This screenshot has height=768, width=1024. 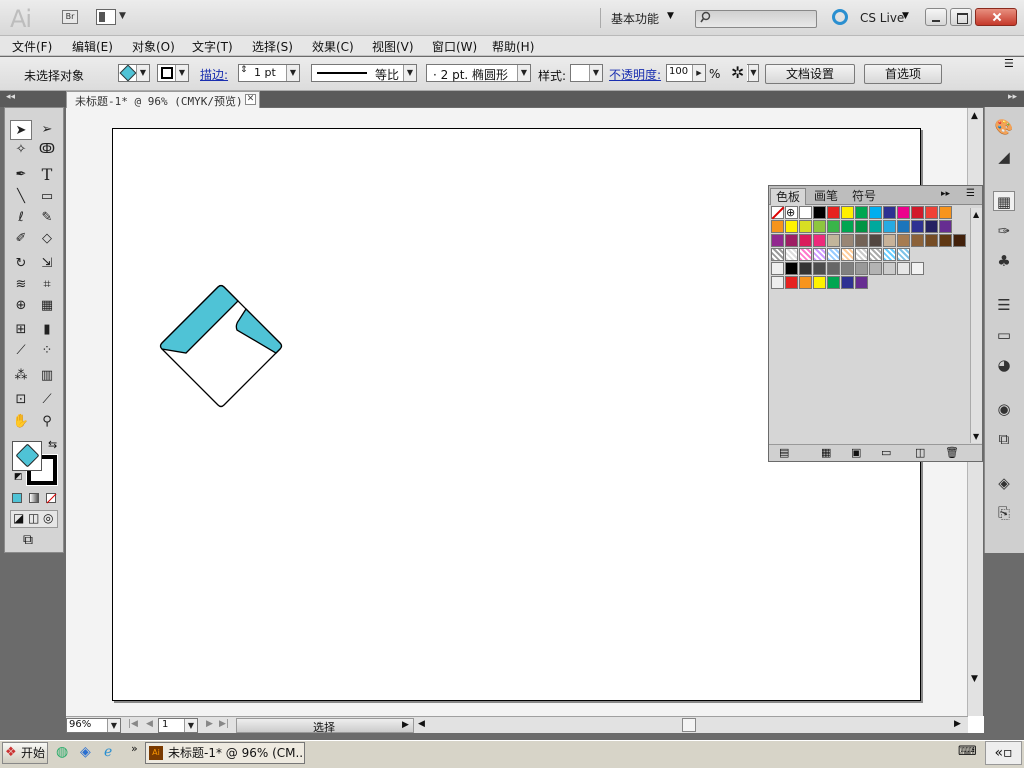 I want to click on stepper-icon: ⇕, so click(x=244, y=70).